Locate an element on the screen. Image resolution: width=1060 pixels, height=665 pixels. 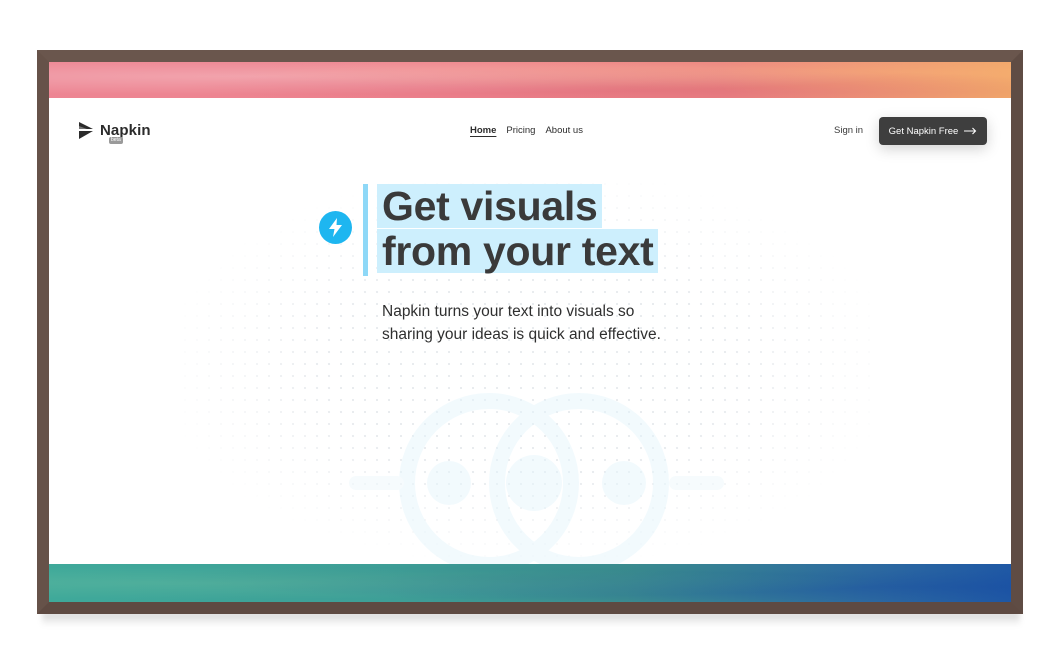
lightning-bolt-icon is located at coordinates (335, 227).